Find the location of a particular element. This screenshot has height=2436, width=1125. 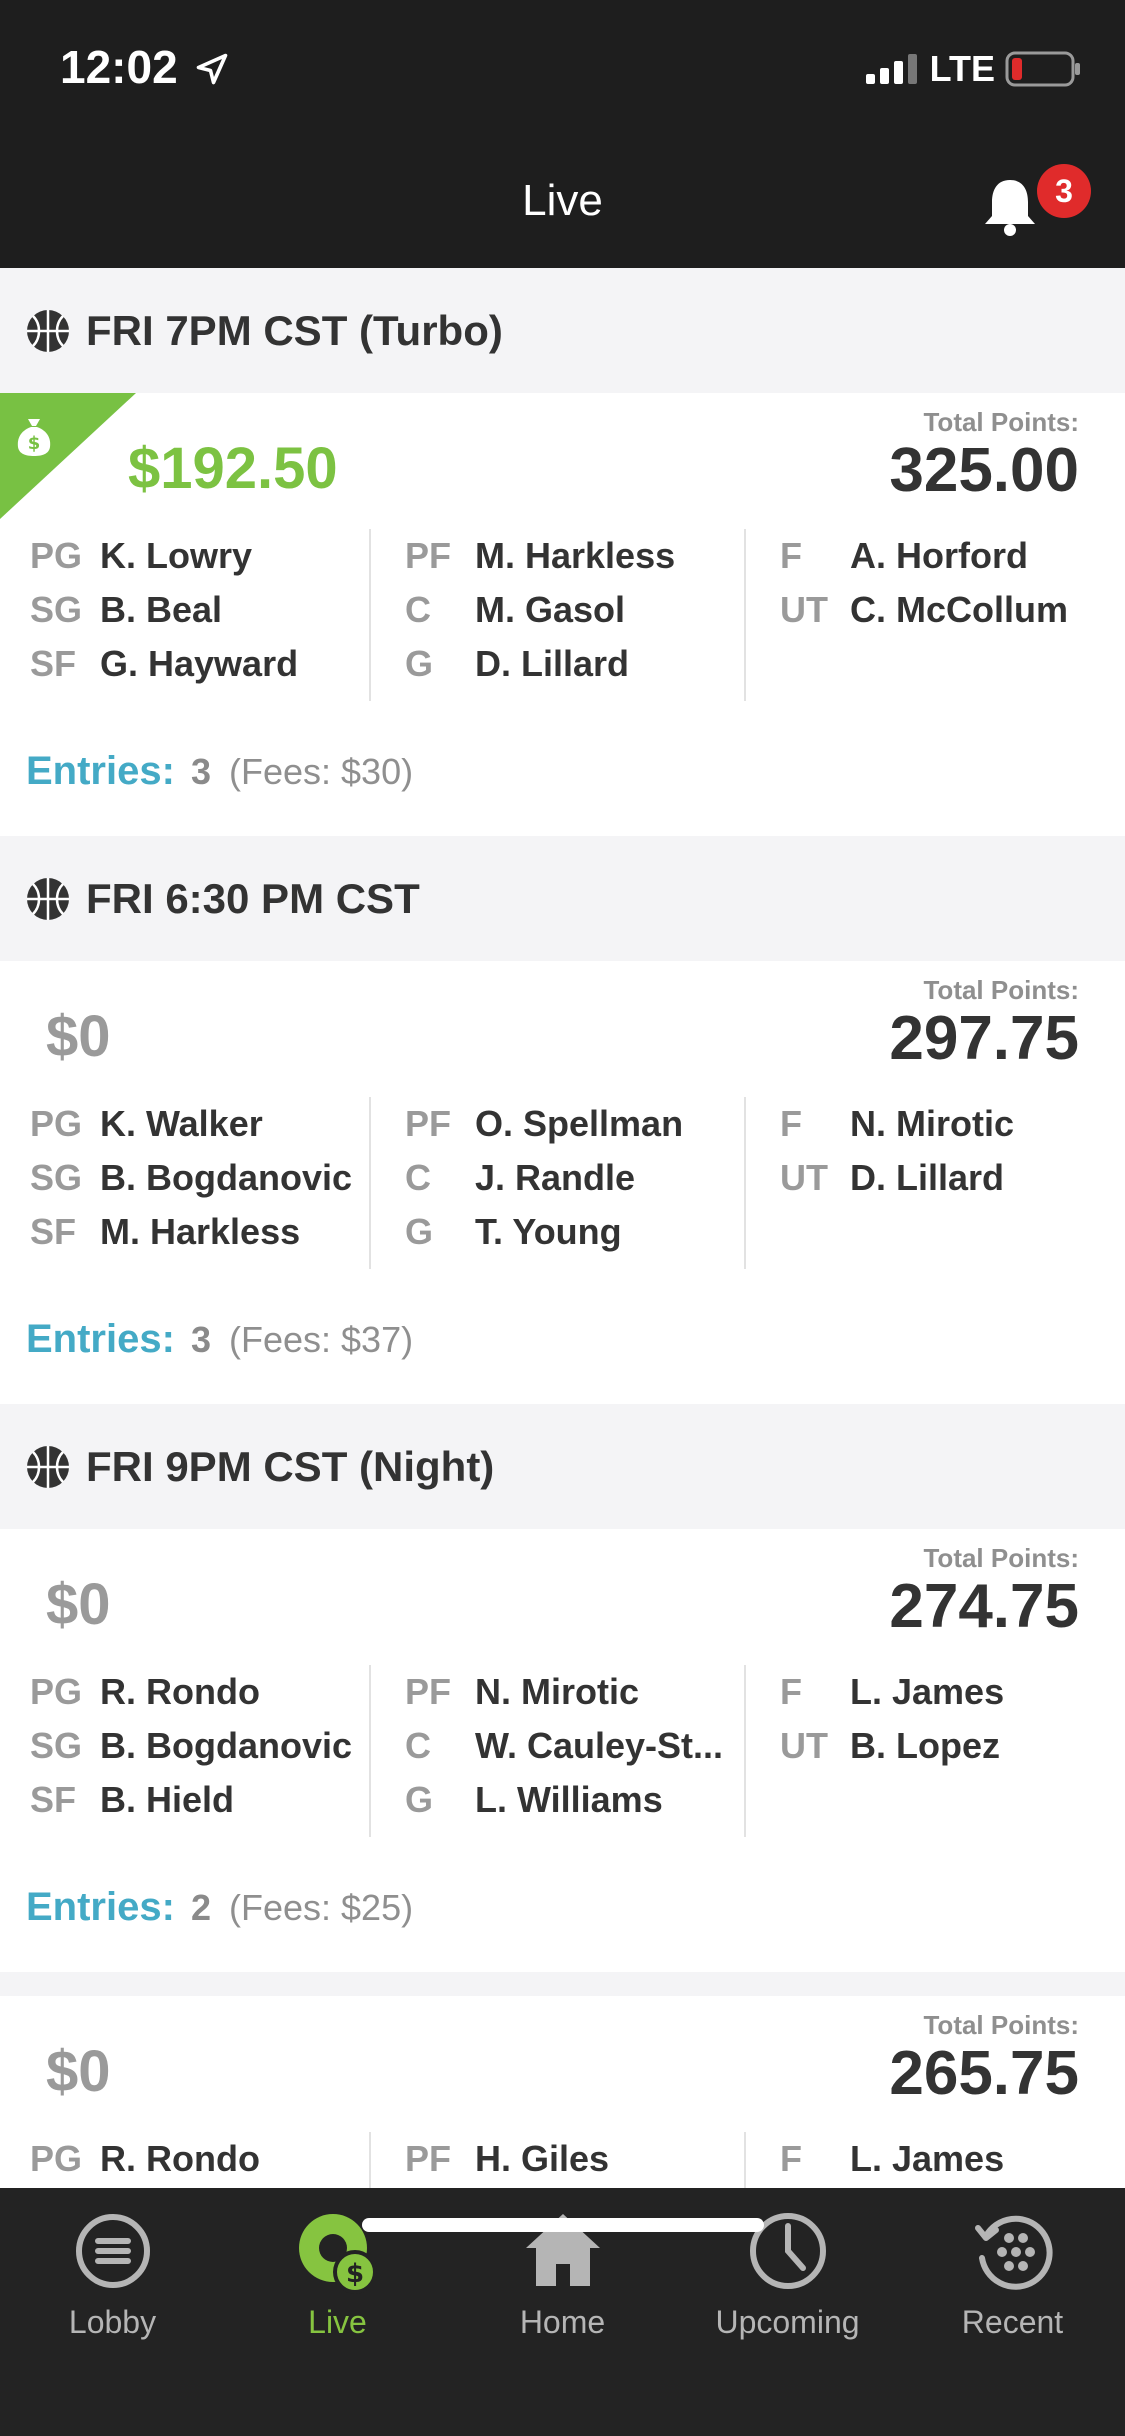

total-points-value: 274.75 is located at coordinates (984, 1606).